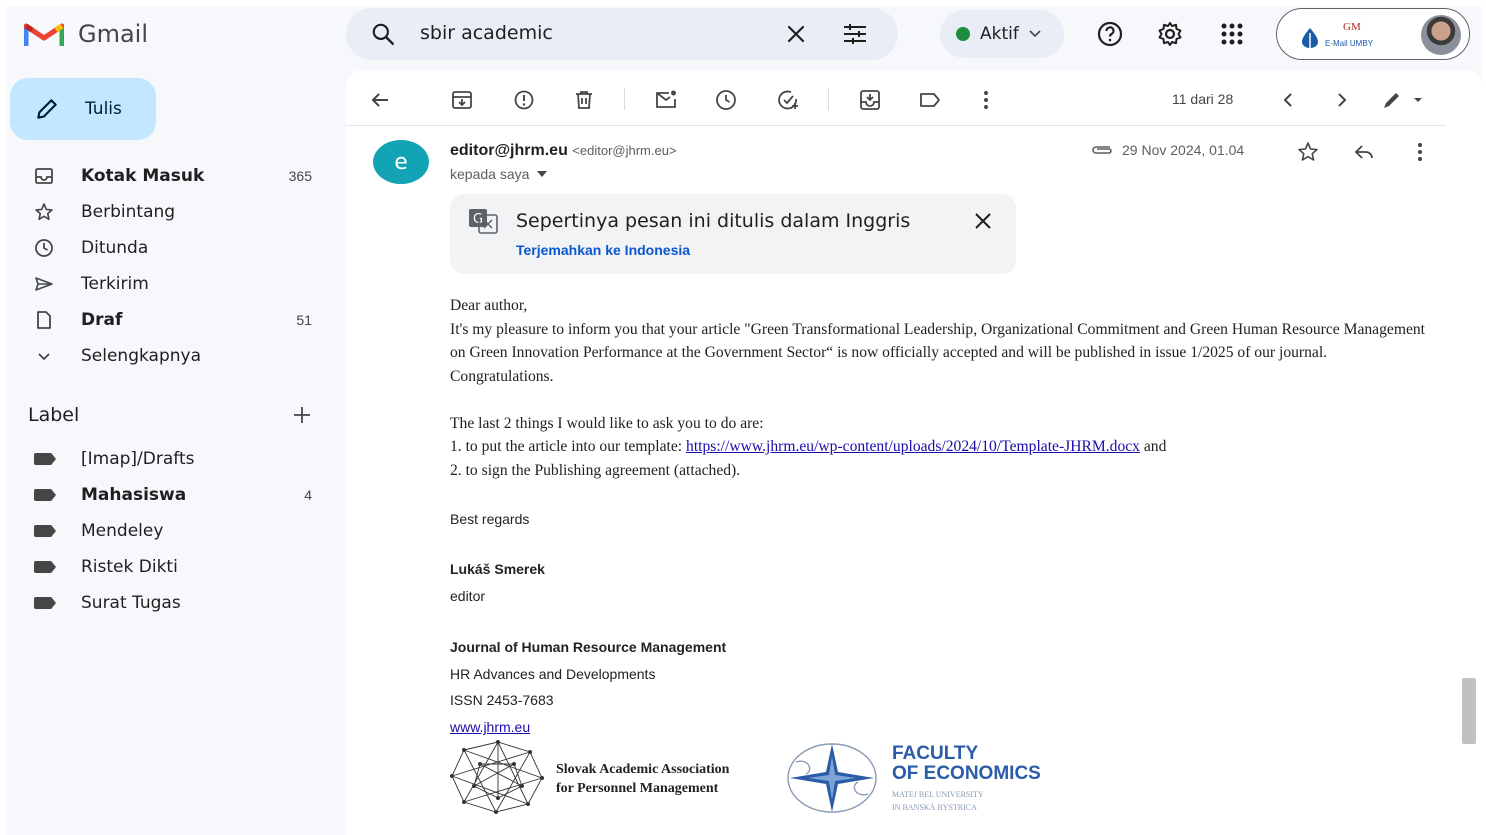  What do you see at coordinates (624, 150) in the screenshot?
I see `sender-address: <editor@jhrm.eu>` at bounding box center [624, 150].